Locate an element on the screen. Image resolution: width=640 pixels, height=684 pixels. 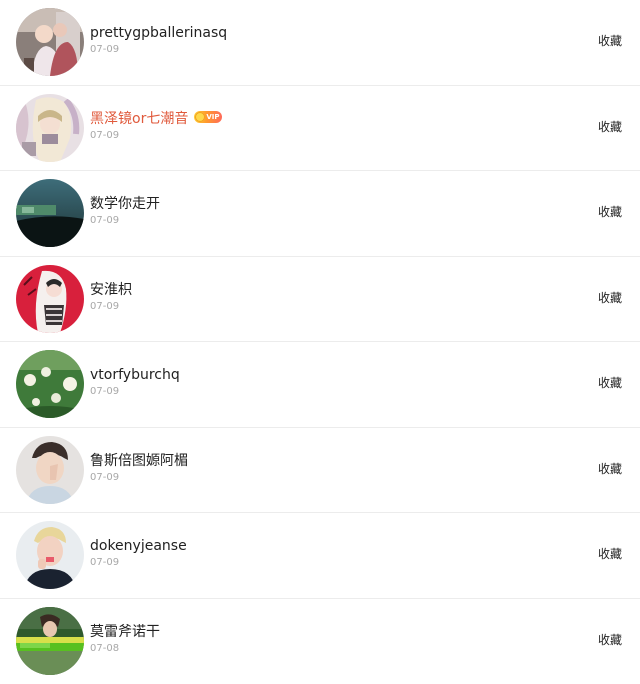
vip-crown-icon is located at coordinates (200, 117).